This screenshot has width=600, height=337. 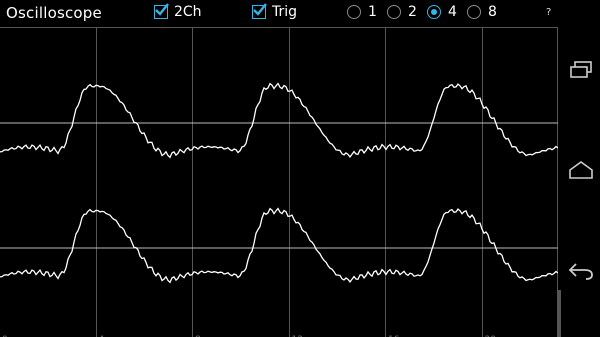 What do you see at coordinates (54, 13) in the screenshot?
I see `app-title: Oscilloscope` at bounding box center [54, 13].